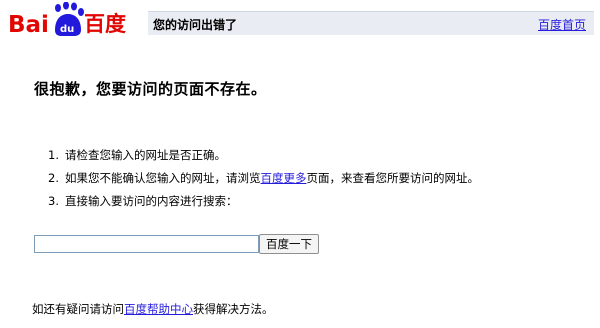 This screenshot has width=600, height=328. I want to click on footer-text: 如还有疑问请访问, so click(78, 309).